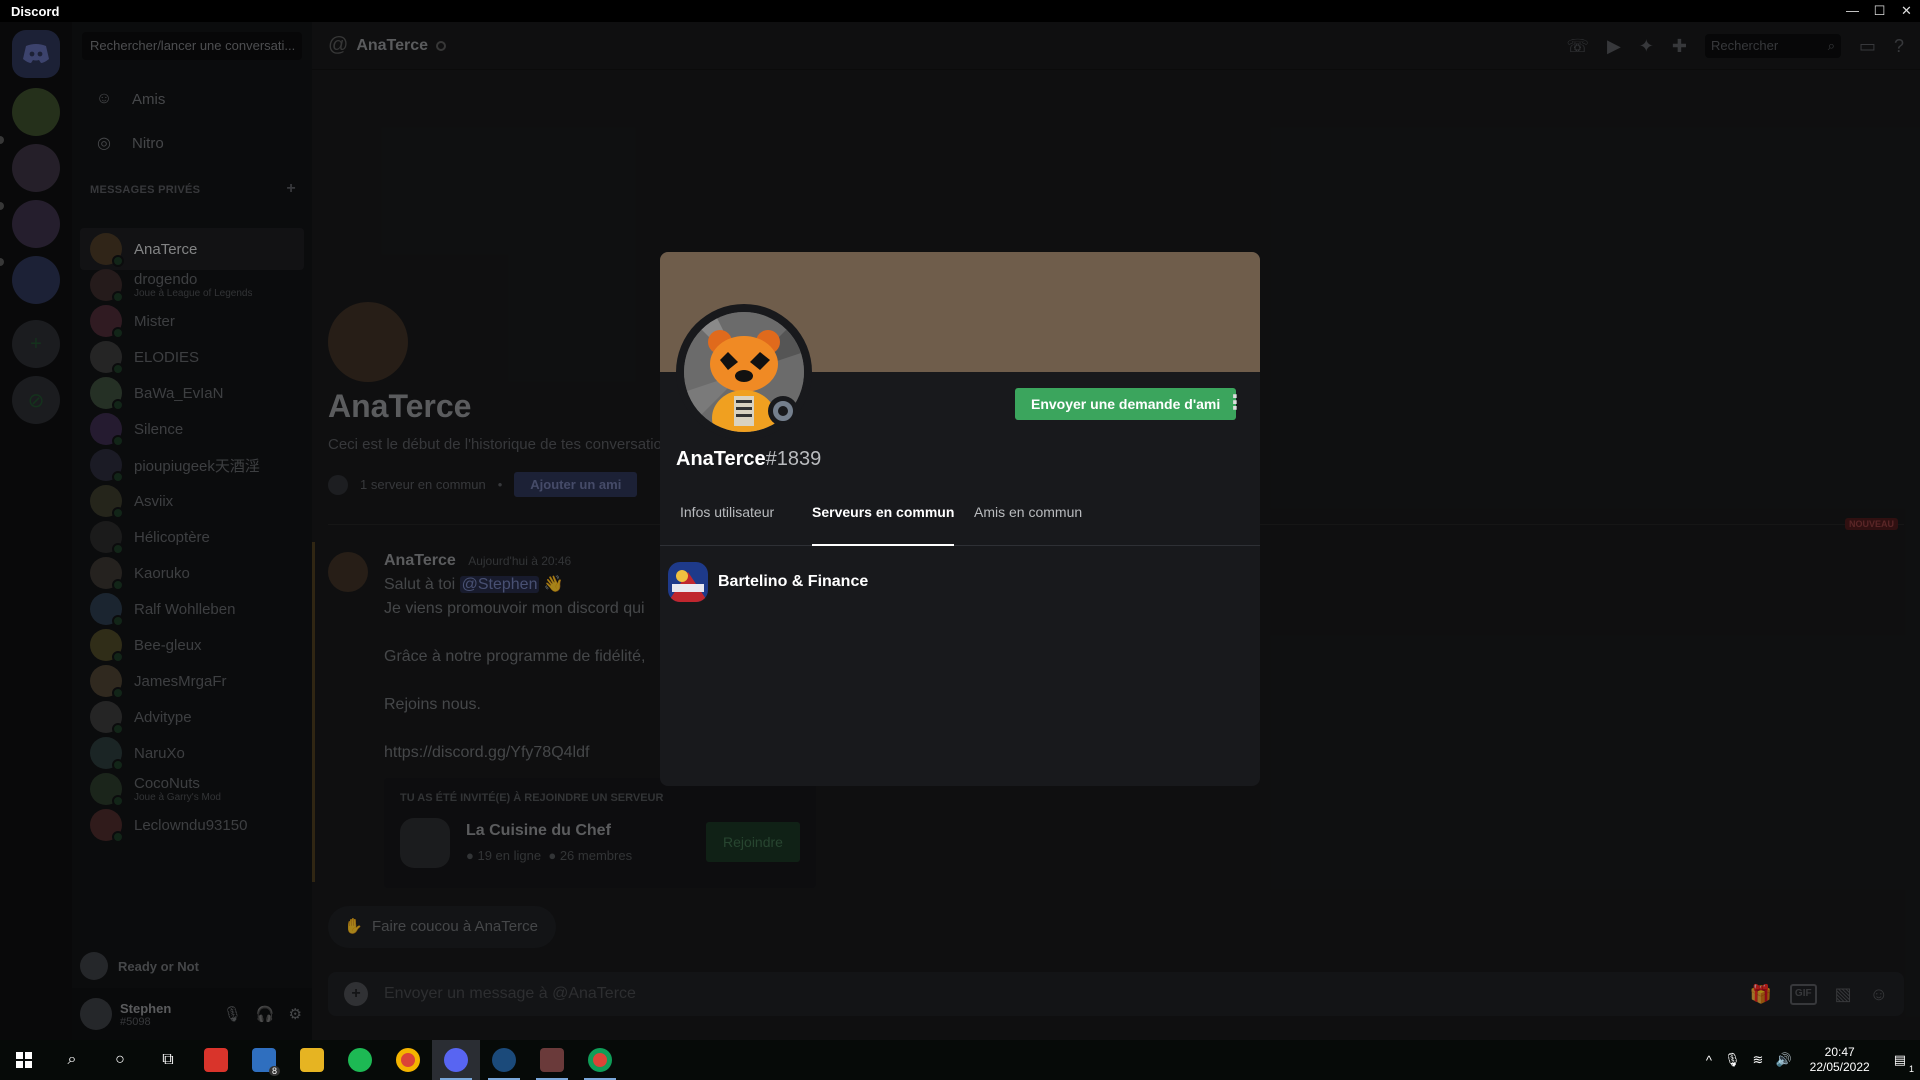 Image resolution: width=1920 pixels, height=1080 pixels. What do you see at coordinates (1852, 11) in the screenshot?
I see `minimize-button: —` at bounding box center [1852, 11].